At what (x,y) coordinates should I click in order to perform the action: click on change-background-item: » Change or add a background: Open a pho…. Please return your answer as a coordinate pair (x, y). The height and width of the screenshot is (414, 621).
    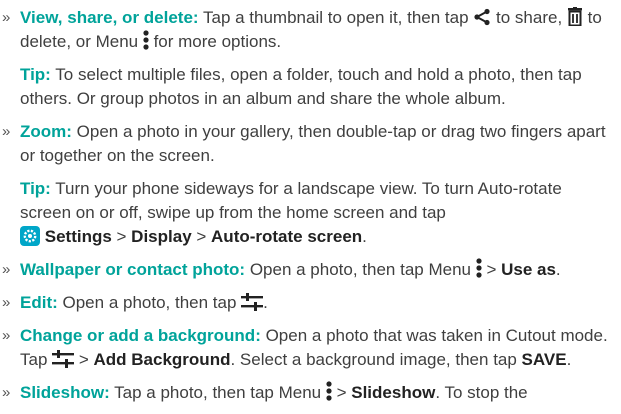
    Looking at the image, I should click on (310, 348).